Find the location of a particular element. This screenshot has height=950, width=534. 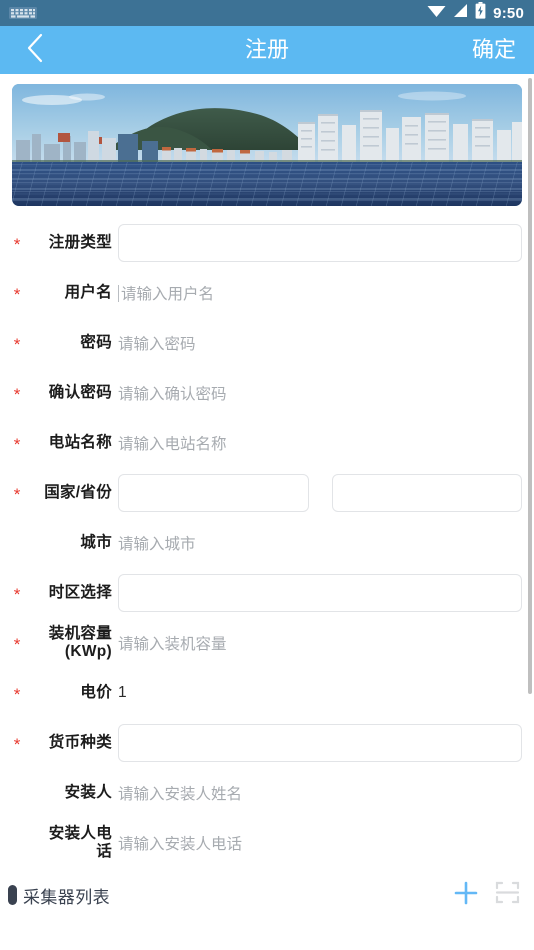

form-label-register-type: 注册类型 is located at coordinates (80, 243).